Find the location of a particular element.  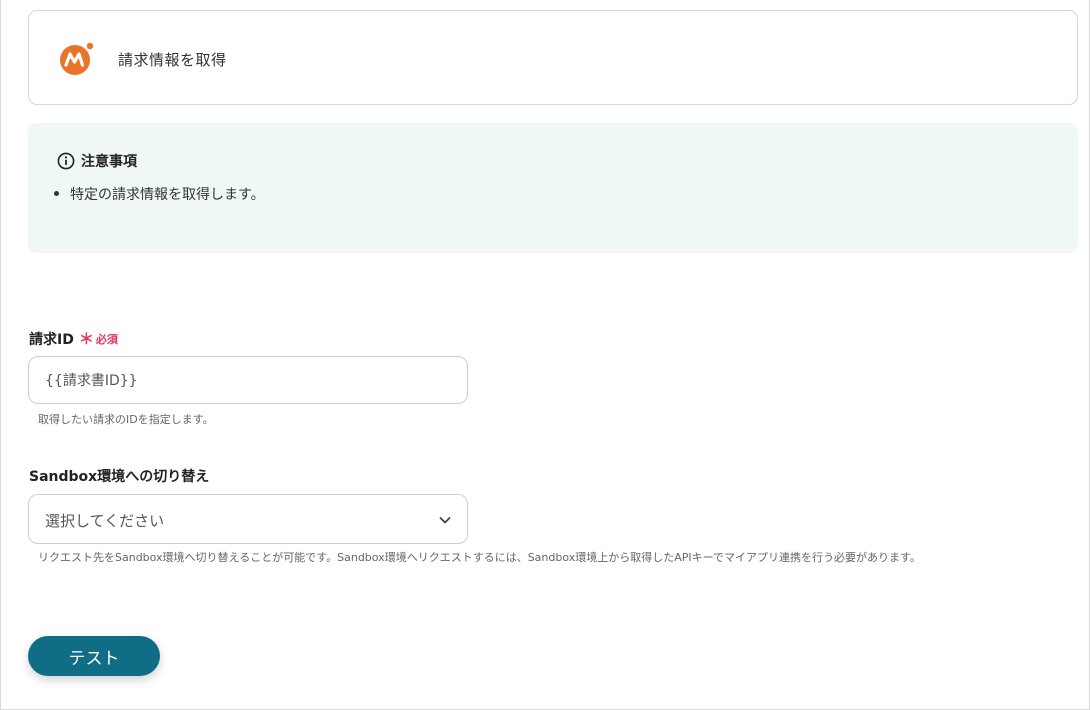

required-badge: 必須 is located at coordinates (106, 339).